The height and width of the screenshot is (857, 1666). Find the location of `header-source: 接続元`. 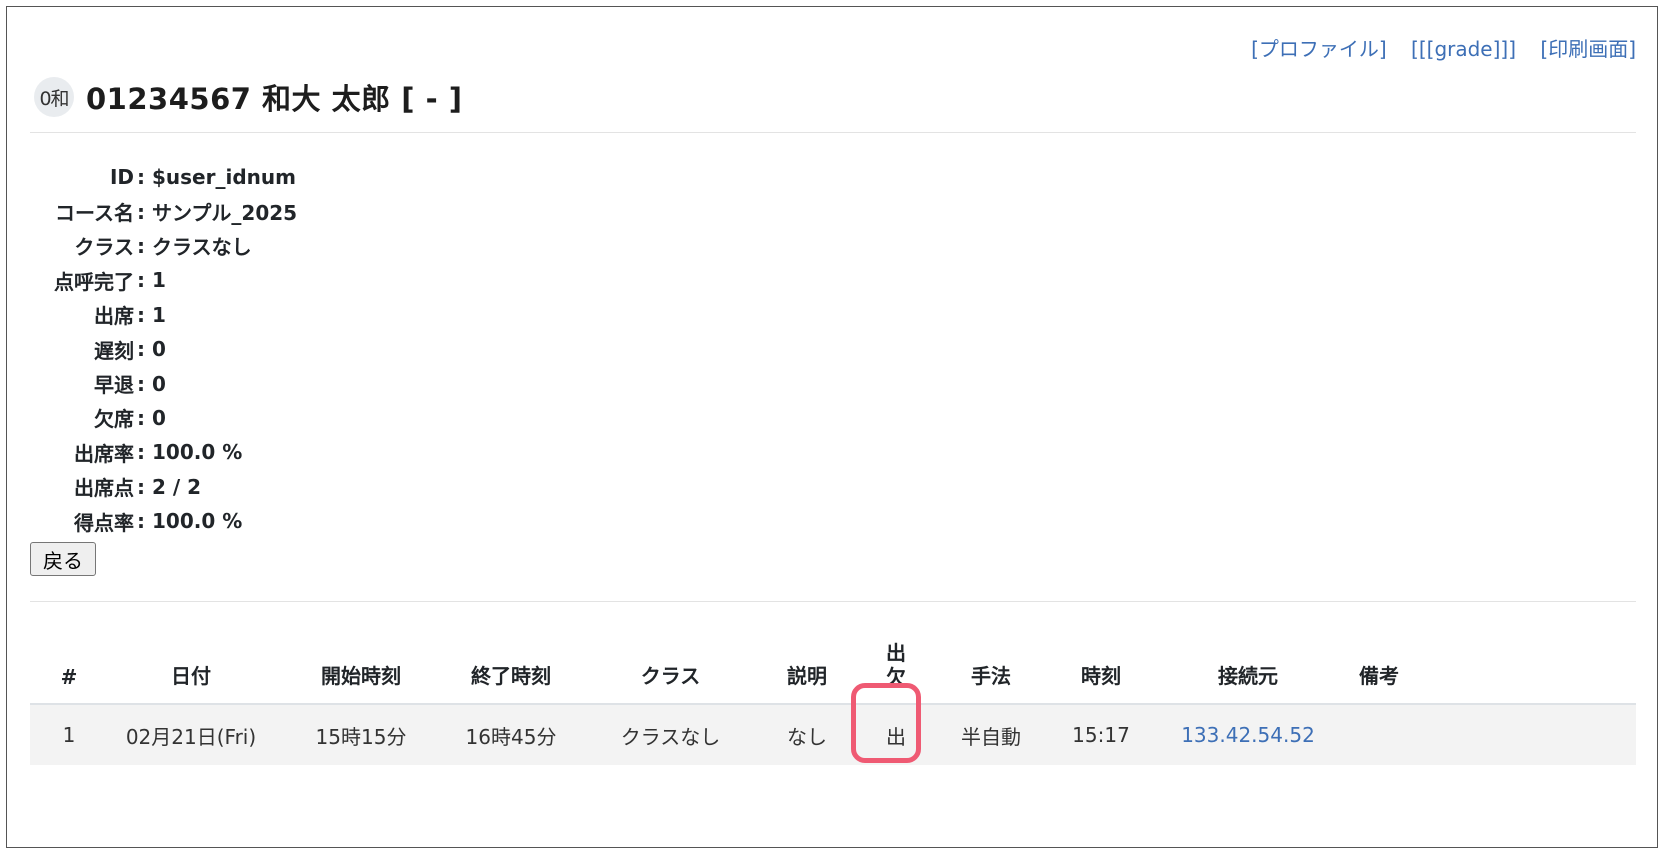

header-source: 接続元 is located at coordinates (1248, 662).